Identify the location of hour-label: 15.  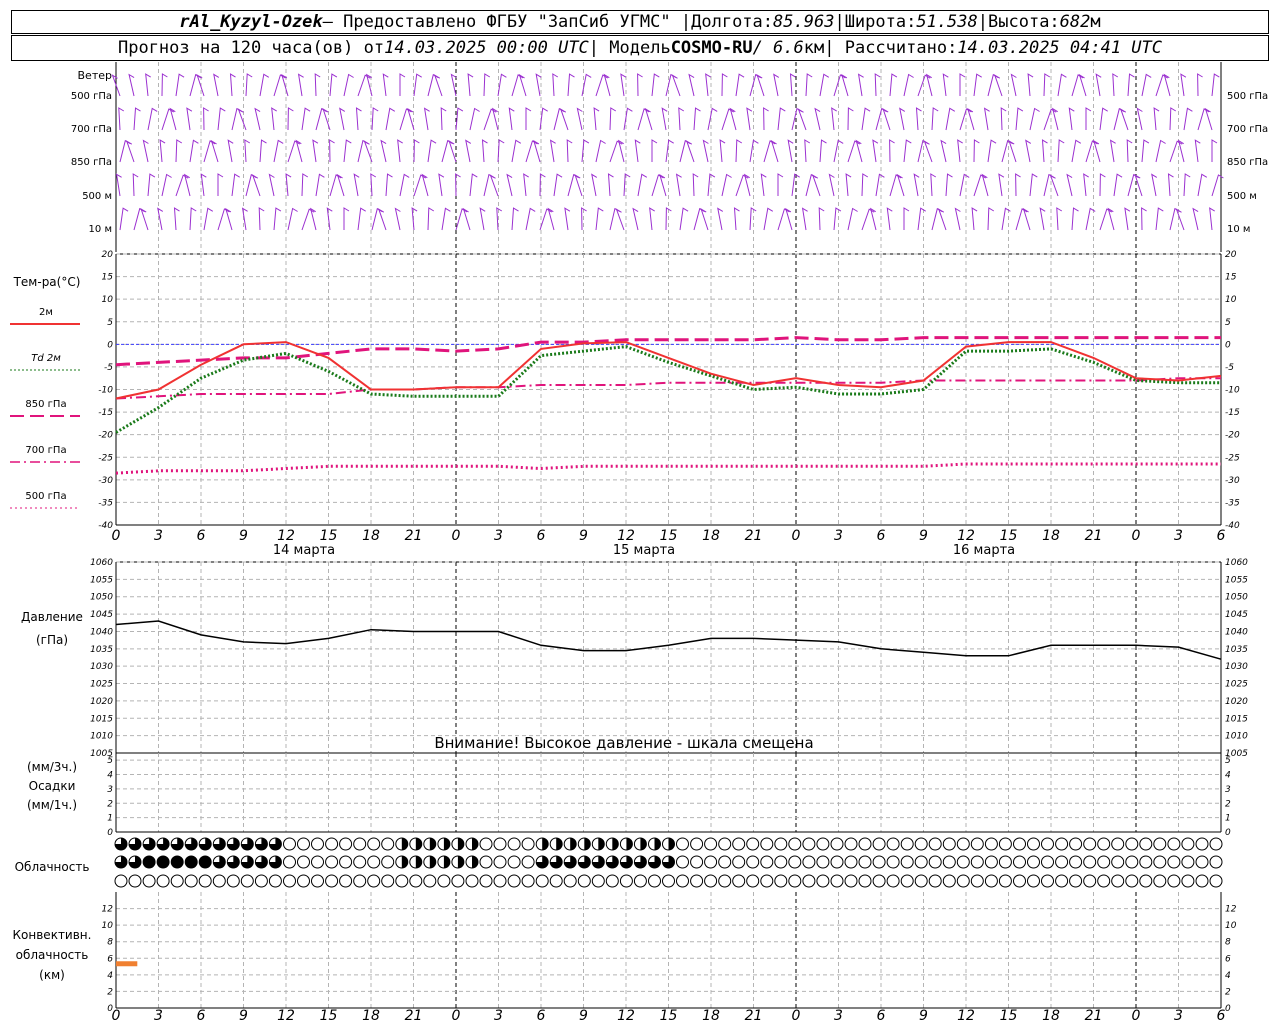
(329, 536).